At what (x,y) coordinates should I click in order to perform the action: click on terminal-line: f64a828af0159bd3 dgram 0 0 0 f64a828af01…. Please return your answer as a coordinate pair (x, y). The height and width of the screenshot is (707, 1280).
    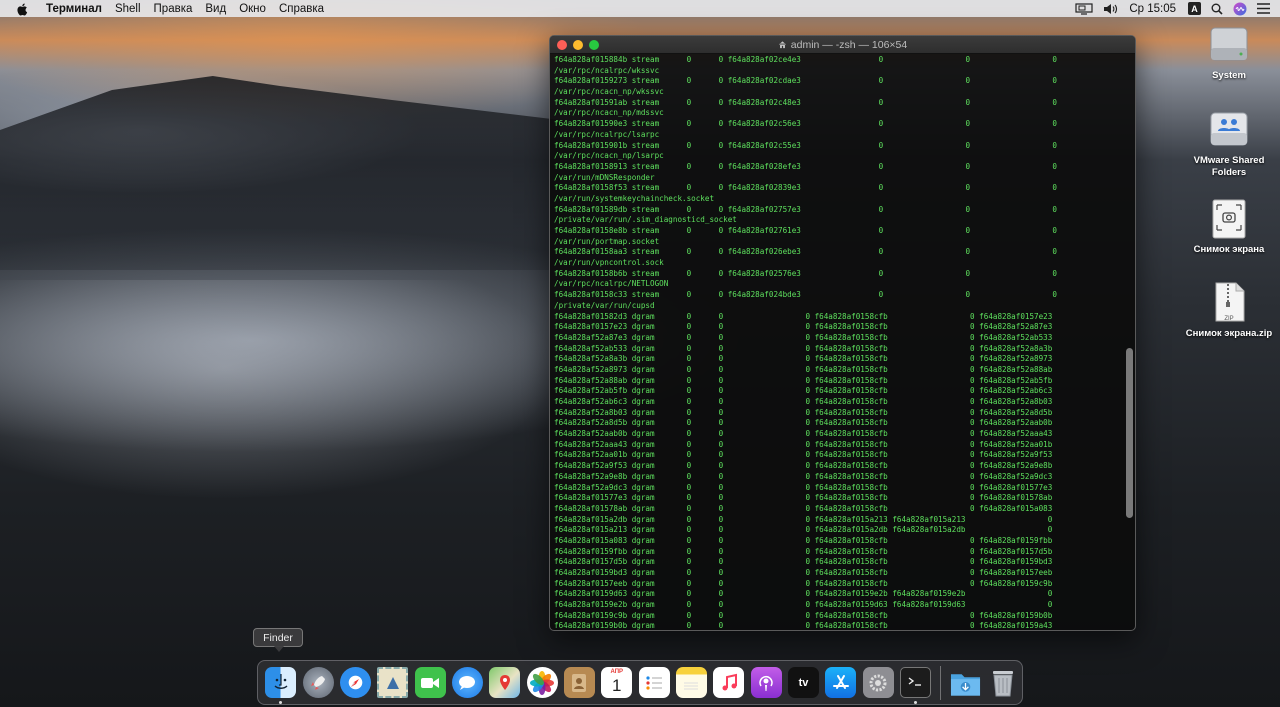
    Looking at the image, I should click on (803, 572).